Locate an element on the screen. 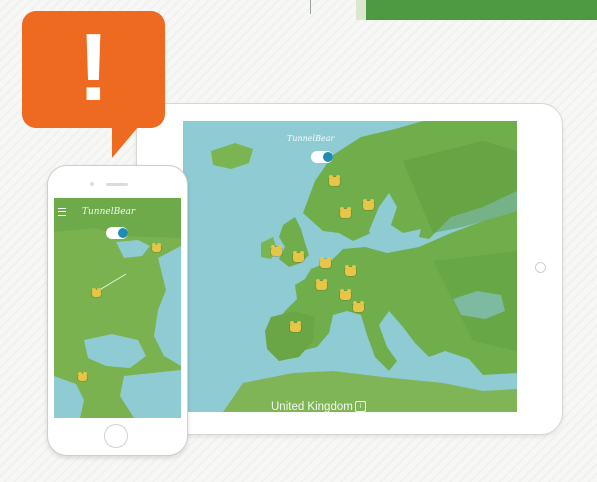  phone-home-button is located at coordinates (116, 436).